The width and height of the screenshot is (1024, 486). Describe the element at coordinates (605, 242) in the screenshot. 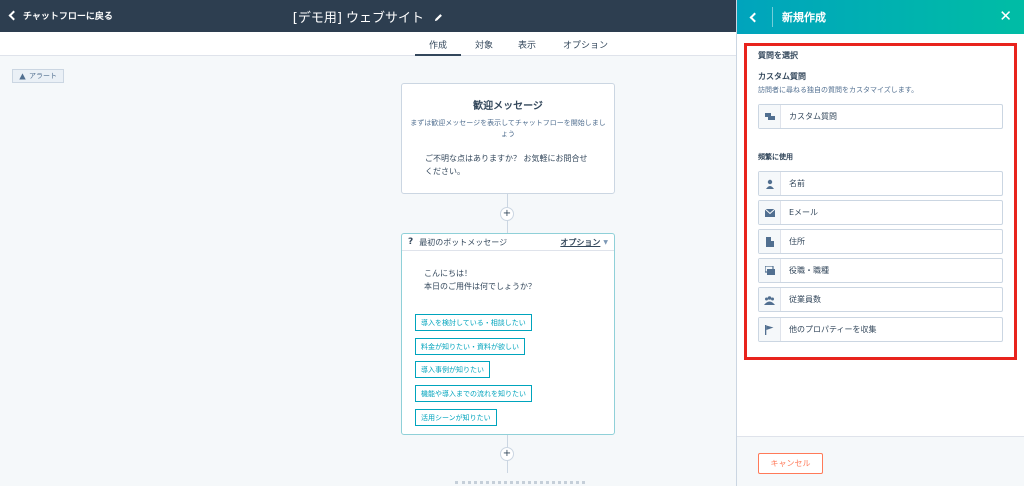

I see `caret-down-icon: ▼` at that location.